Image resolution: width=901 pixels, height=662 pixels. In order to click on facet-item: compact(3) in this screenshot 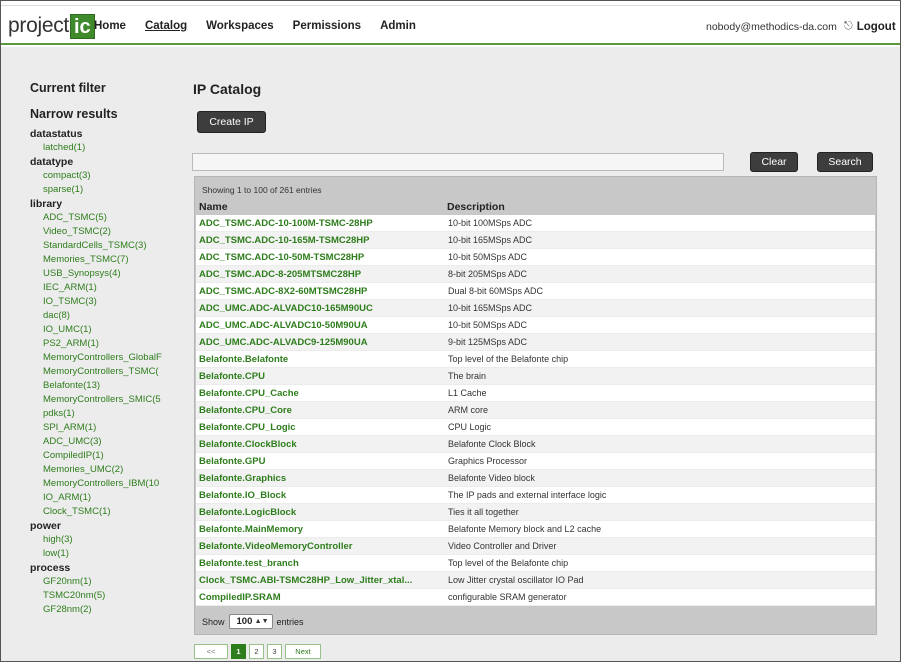, I will do `click(96, 176)`.